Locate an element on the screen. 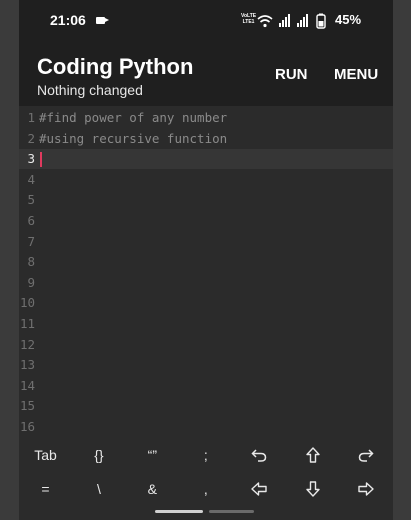 Image resolution: width=411 pixels, height=520 pixels. nav-handle-secondary is located at coordinates (231, 511).